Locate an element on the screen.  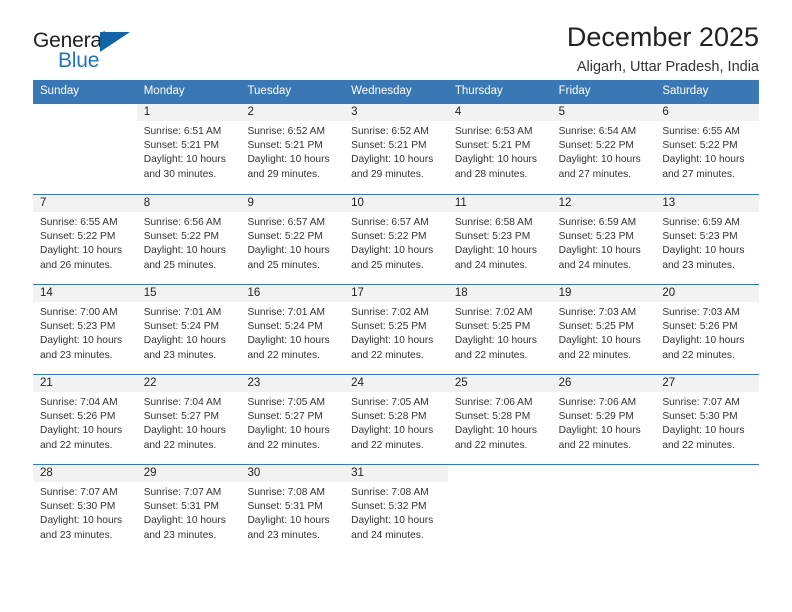
weekday-header-thursday: Thursday is located at coordinates (478, 91).